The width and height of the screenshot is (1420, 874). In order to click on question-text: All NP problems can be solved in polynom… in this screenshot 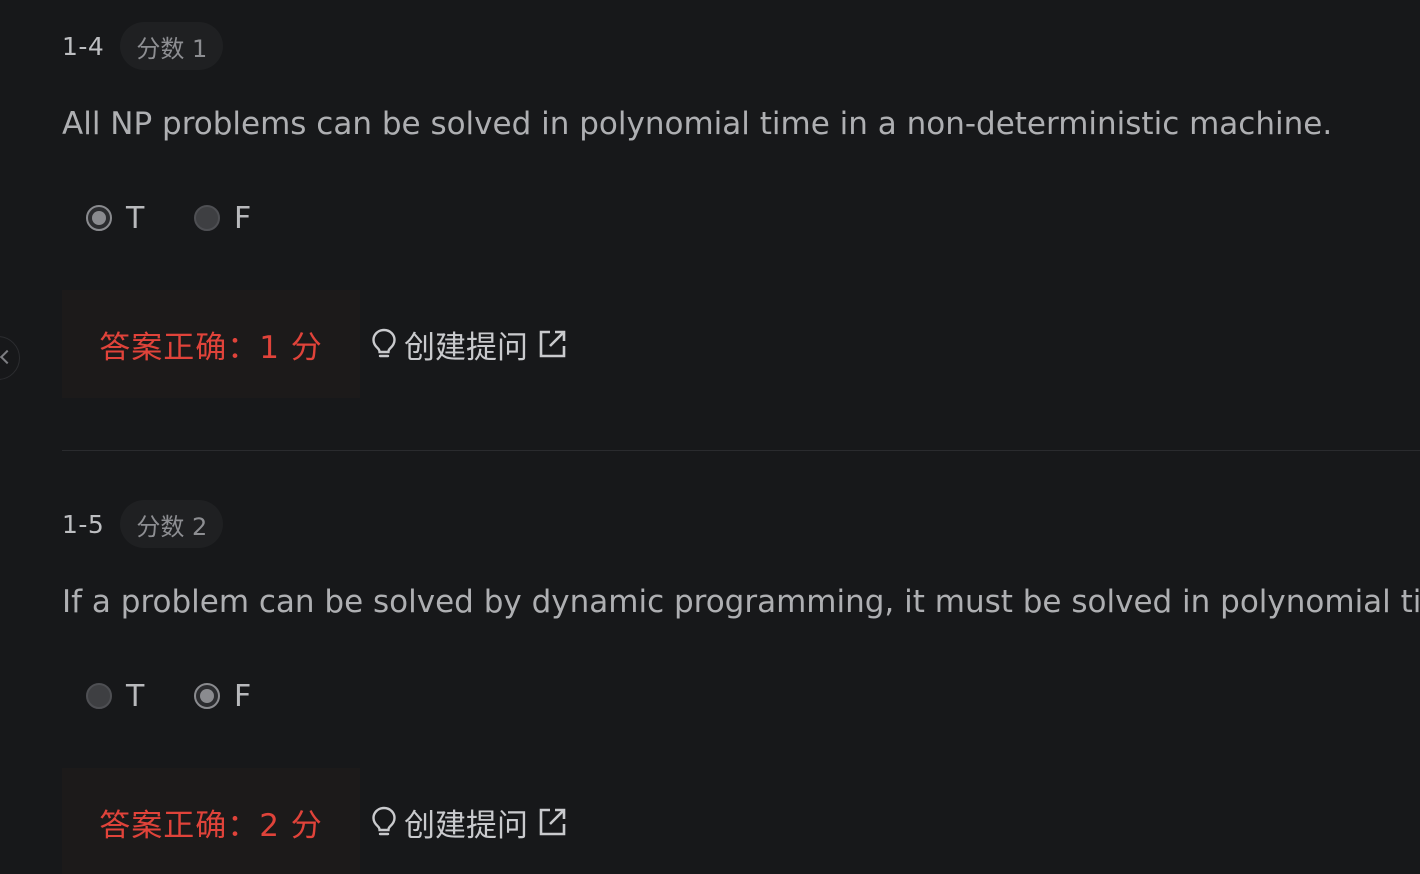, I will do `click(697, 124)`.